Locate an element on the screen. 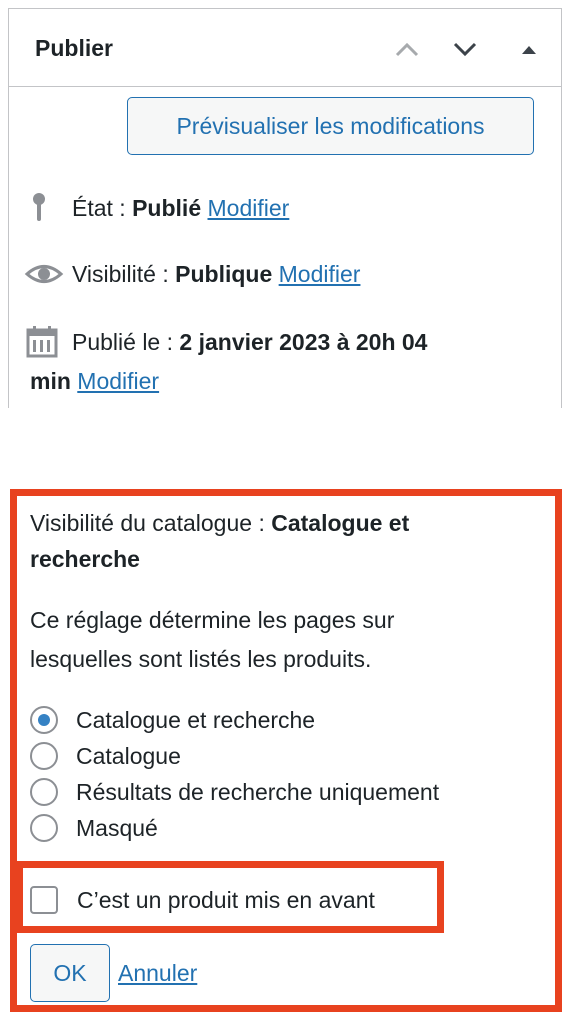  published-edit-link: Modifier is located at coordinates (118, 381).